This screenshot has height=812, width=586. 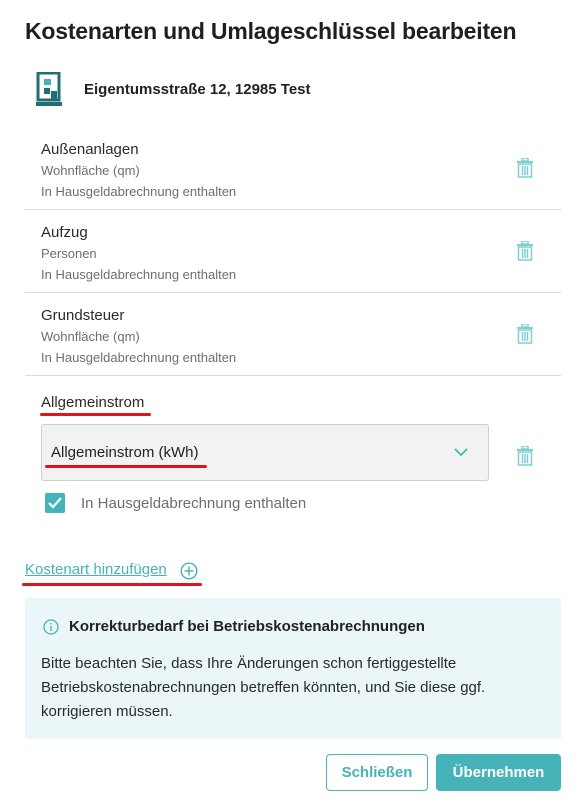 What do you see at coordinates (83, 315) in the screenshot?
I see `cost-type-name: Grundsteuer` at bounding box center [83, 315].